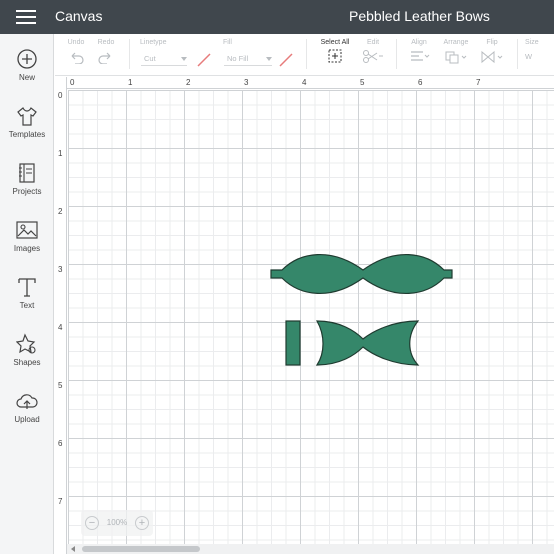 Image resolution: width=554 pixels, height=554 pixels. Describe the element at coordinates (27, 59) in the screenshot. I see `plus-circle-icon` at that location.